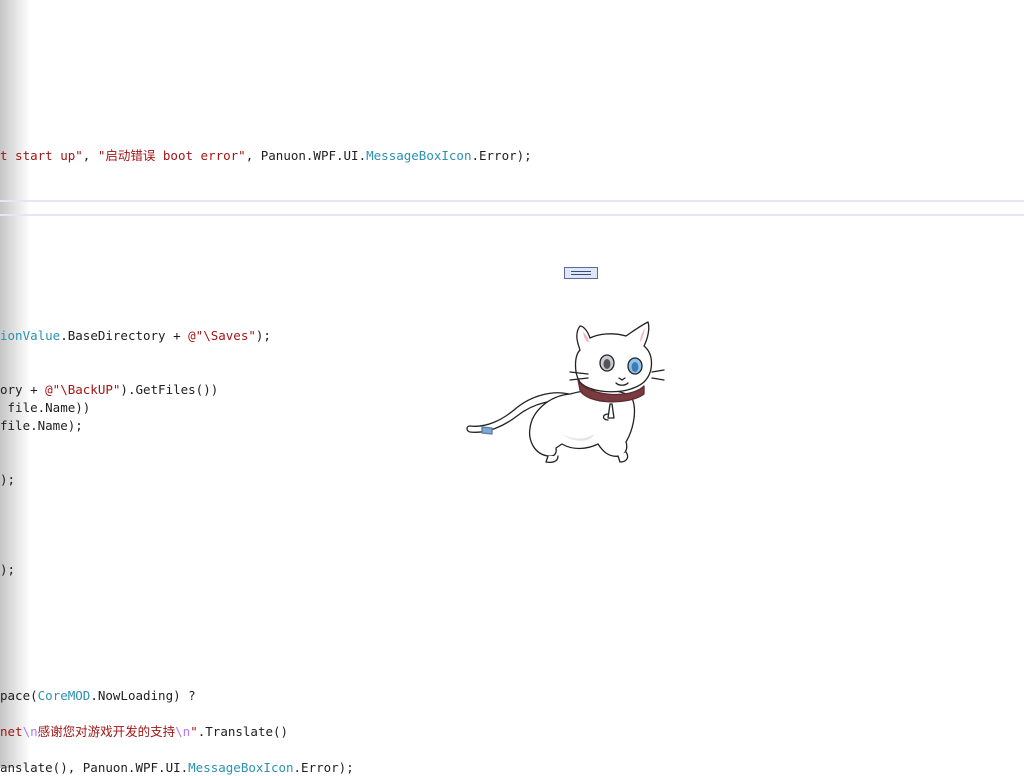 The image size is (1024, 776). Describe the element at coordinates (501, 155) in the screenshot. I see `code-token: .Error);` at that location.